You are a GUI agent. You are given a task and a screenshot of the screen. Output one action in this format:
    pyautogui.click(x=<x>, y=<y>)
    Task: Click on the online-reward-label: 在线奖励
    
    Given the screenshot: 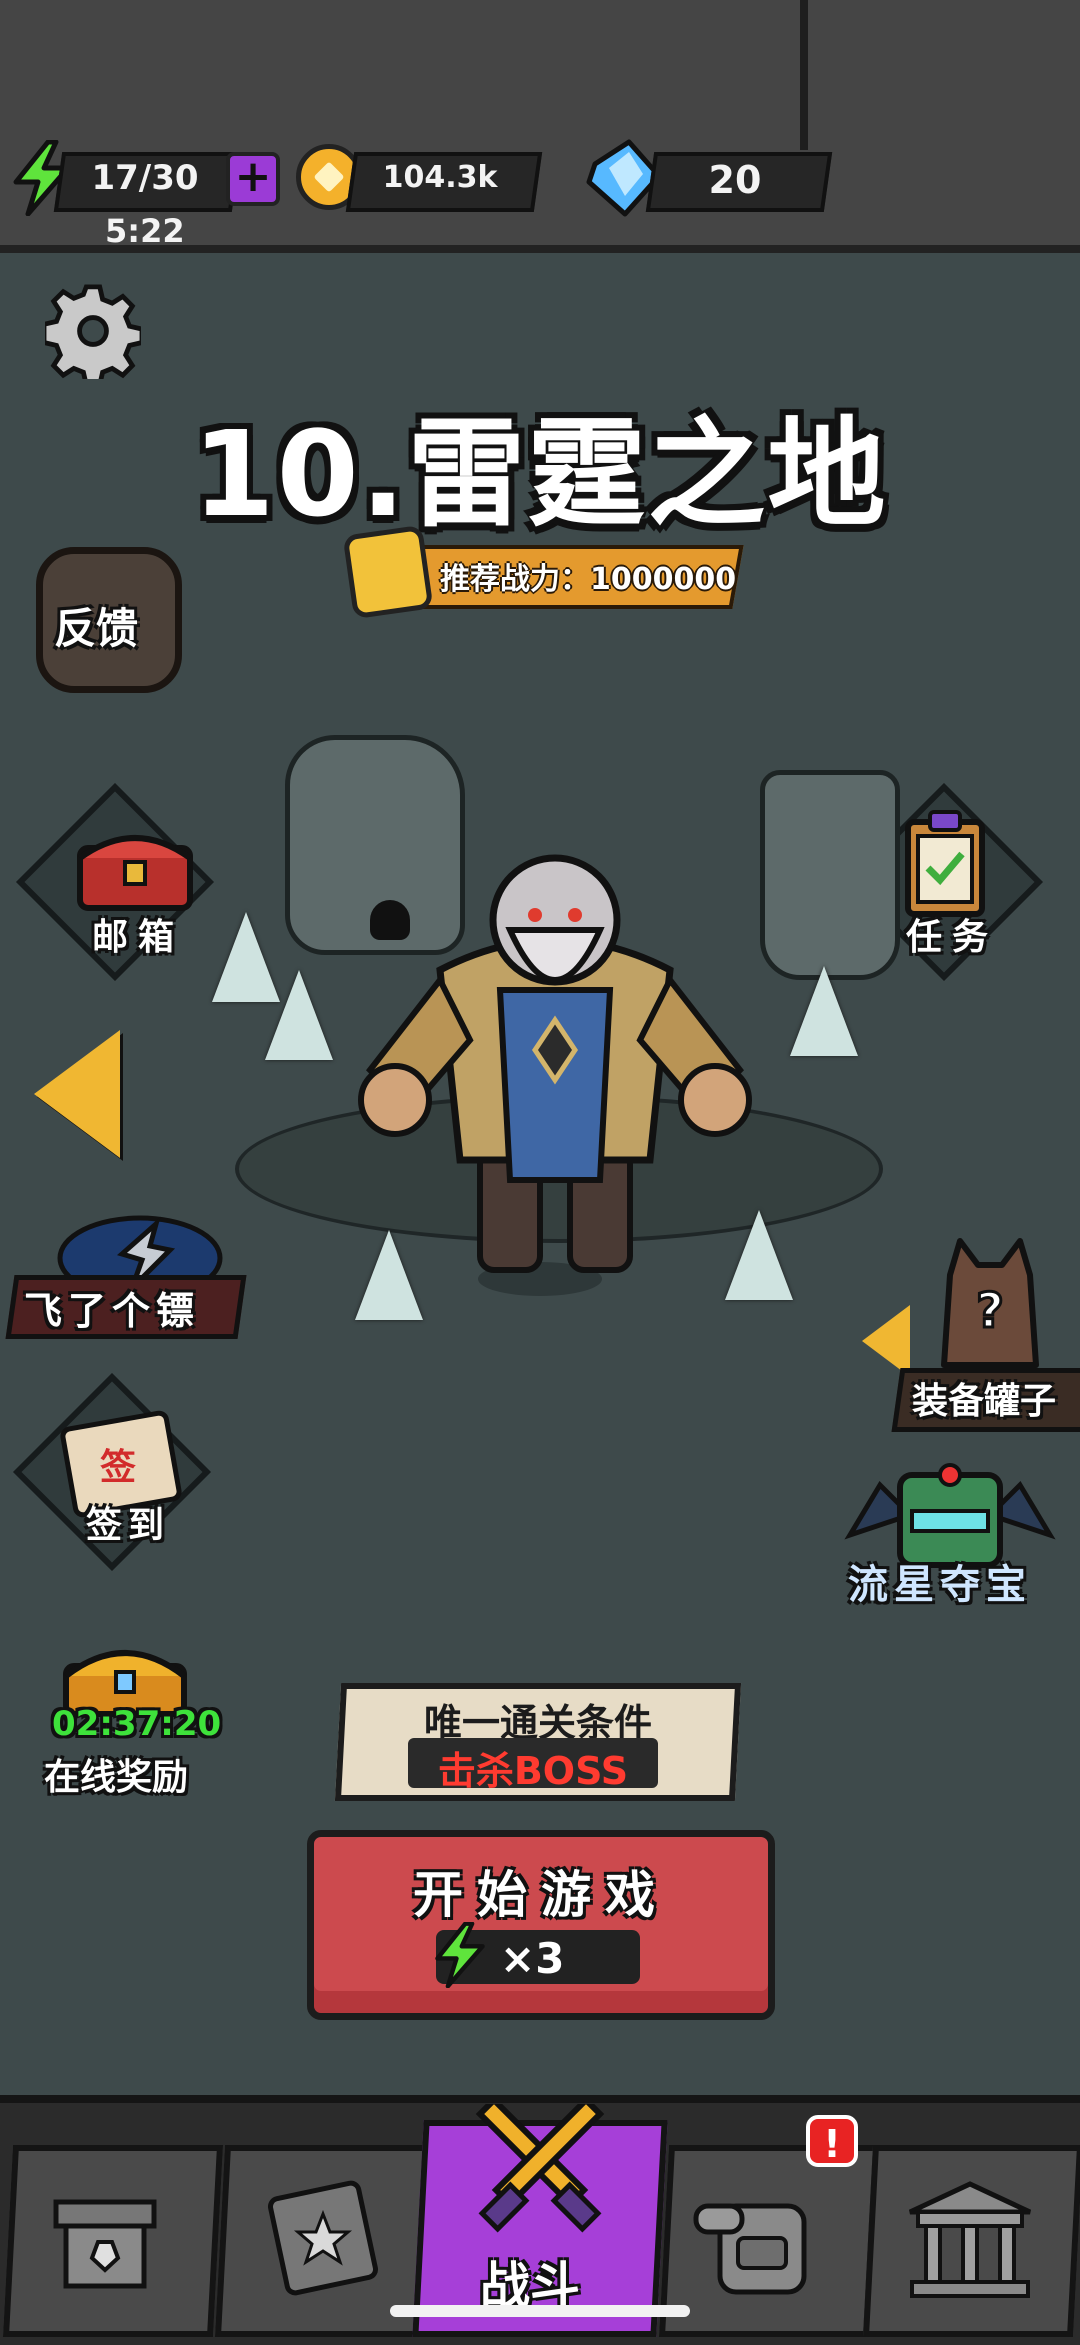 What is the action you would take?
    pyautogui.click(x=116, y=1777)
    